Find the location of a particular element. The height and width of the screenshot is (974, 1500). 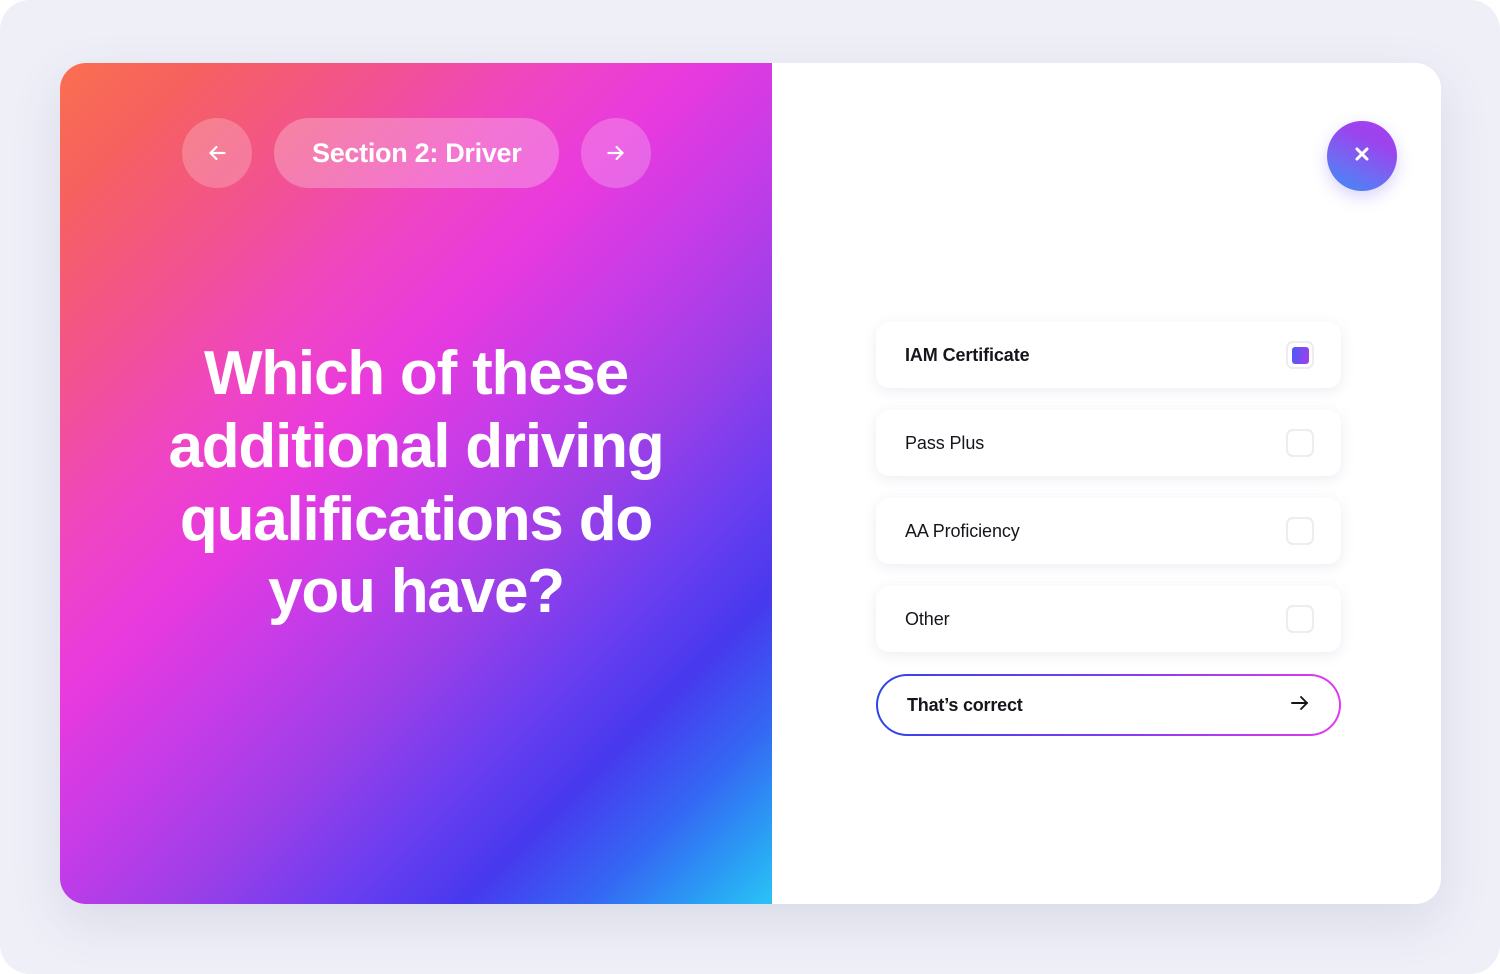

arrow-right-icon is located at coordinates (1300, 705).